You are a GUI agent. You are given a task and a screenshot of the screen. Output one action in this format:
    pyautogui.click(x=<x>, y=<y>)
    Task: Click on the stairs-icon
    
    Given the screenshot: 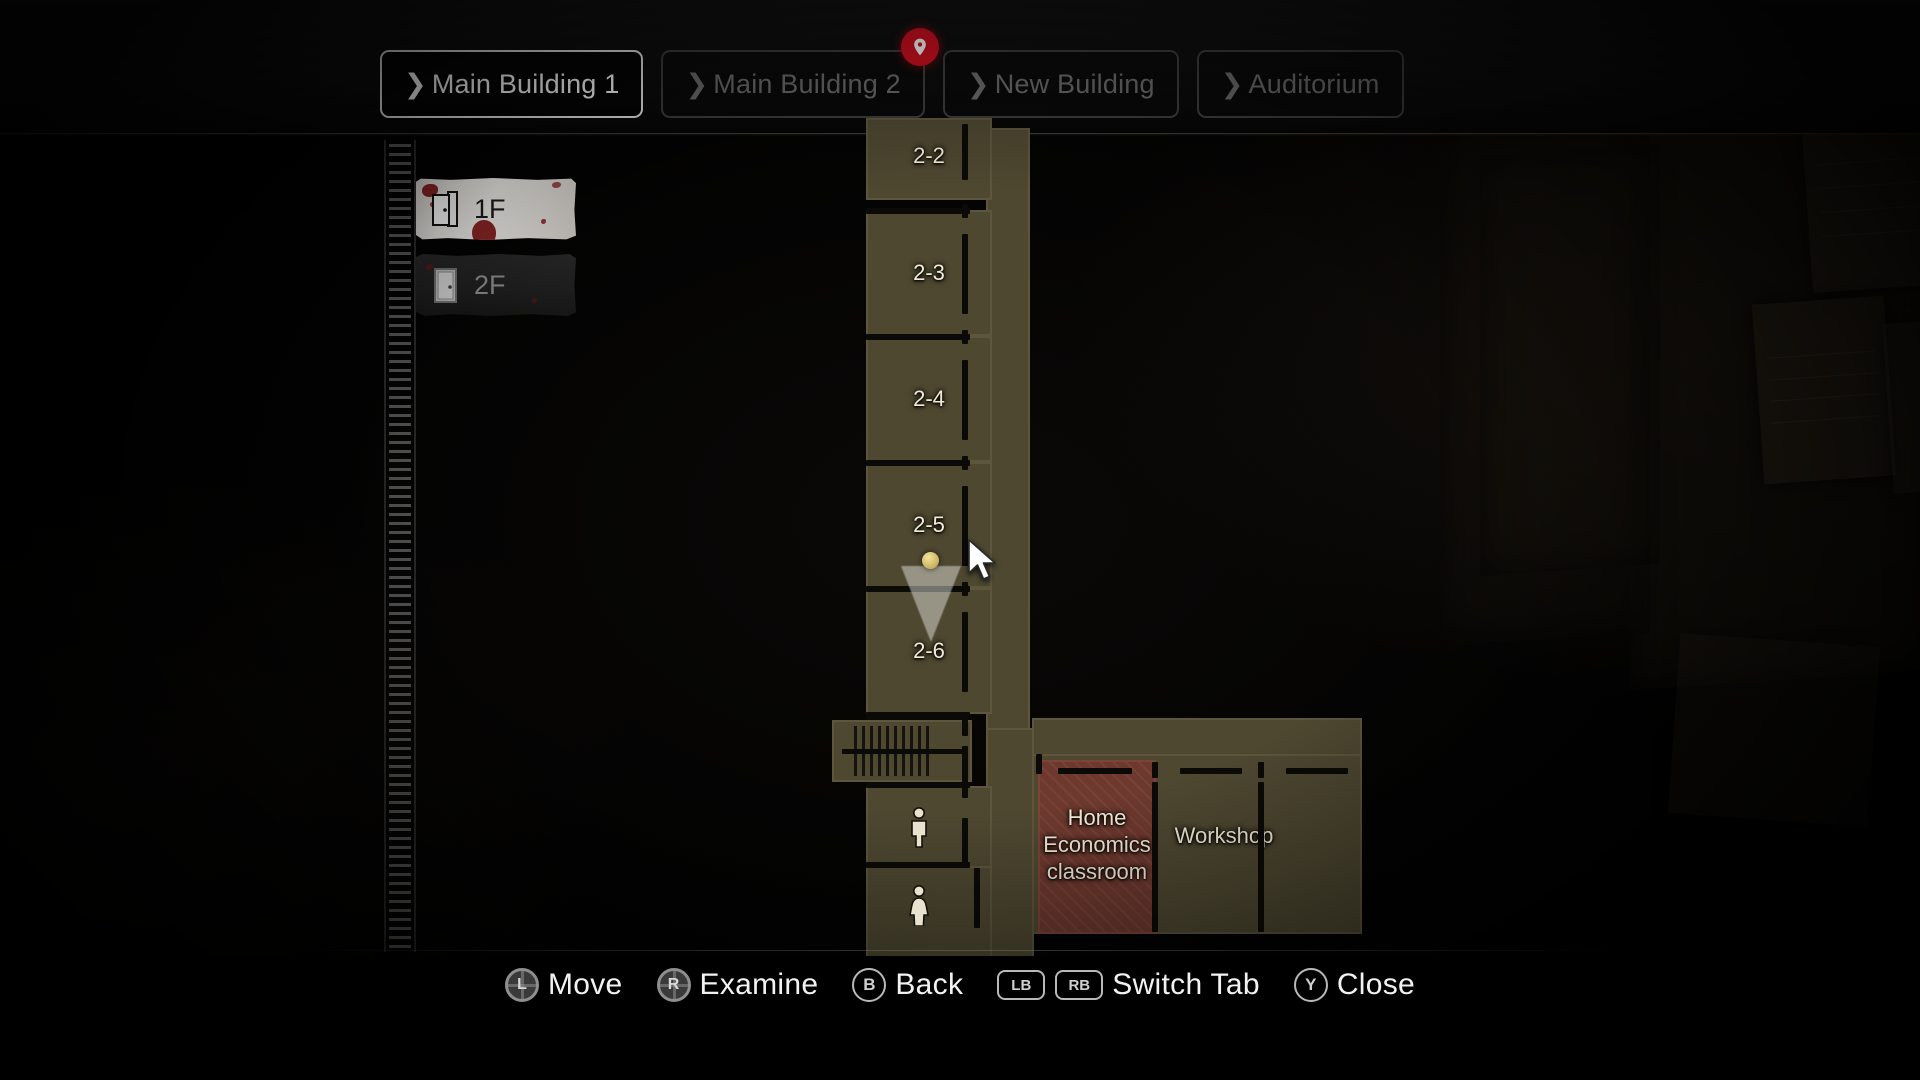 What is the action you would take?
    pyautogui.click(x=902, y=751)
    